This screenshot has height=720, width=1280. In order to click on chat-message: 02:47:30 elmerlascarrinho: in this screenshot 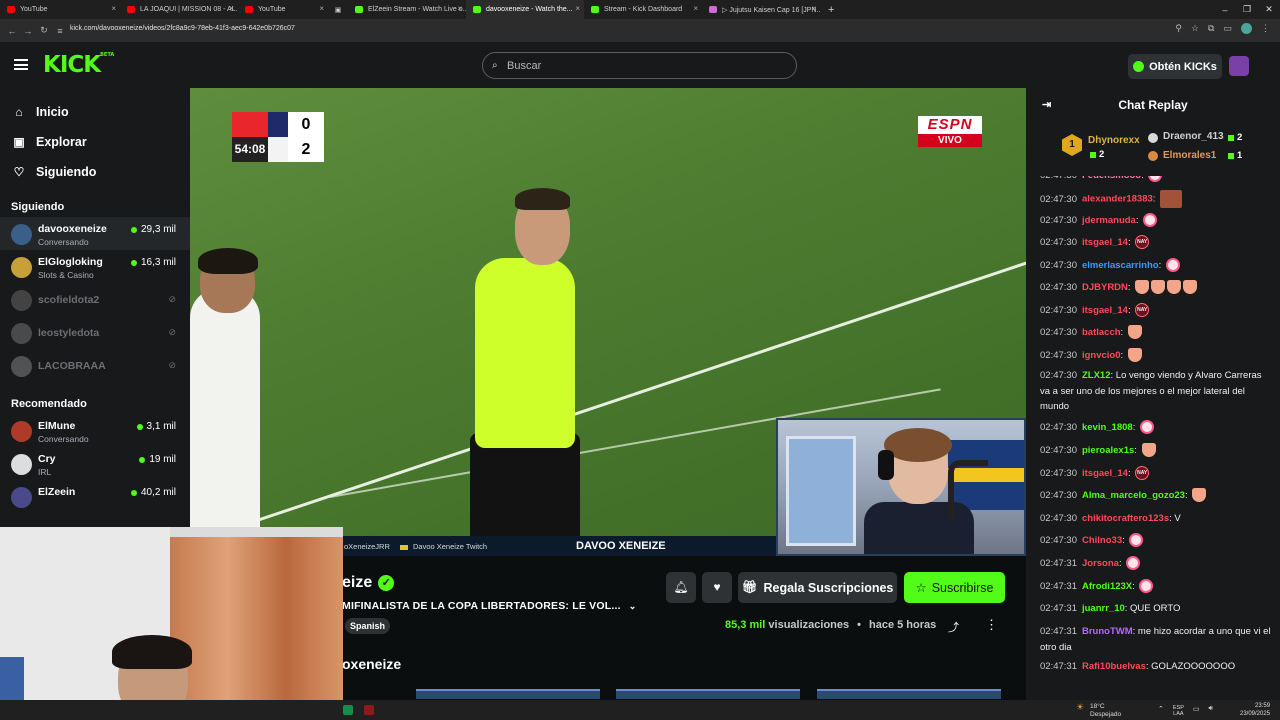, I will do `click(1156, 266)`.